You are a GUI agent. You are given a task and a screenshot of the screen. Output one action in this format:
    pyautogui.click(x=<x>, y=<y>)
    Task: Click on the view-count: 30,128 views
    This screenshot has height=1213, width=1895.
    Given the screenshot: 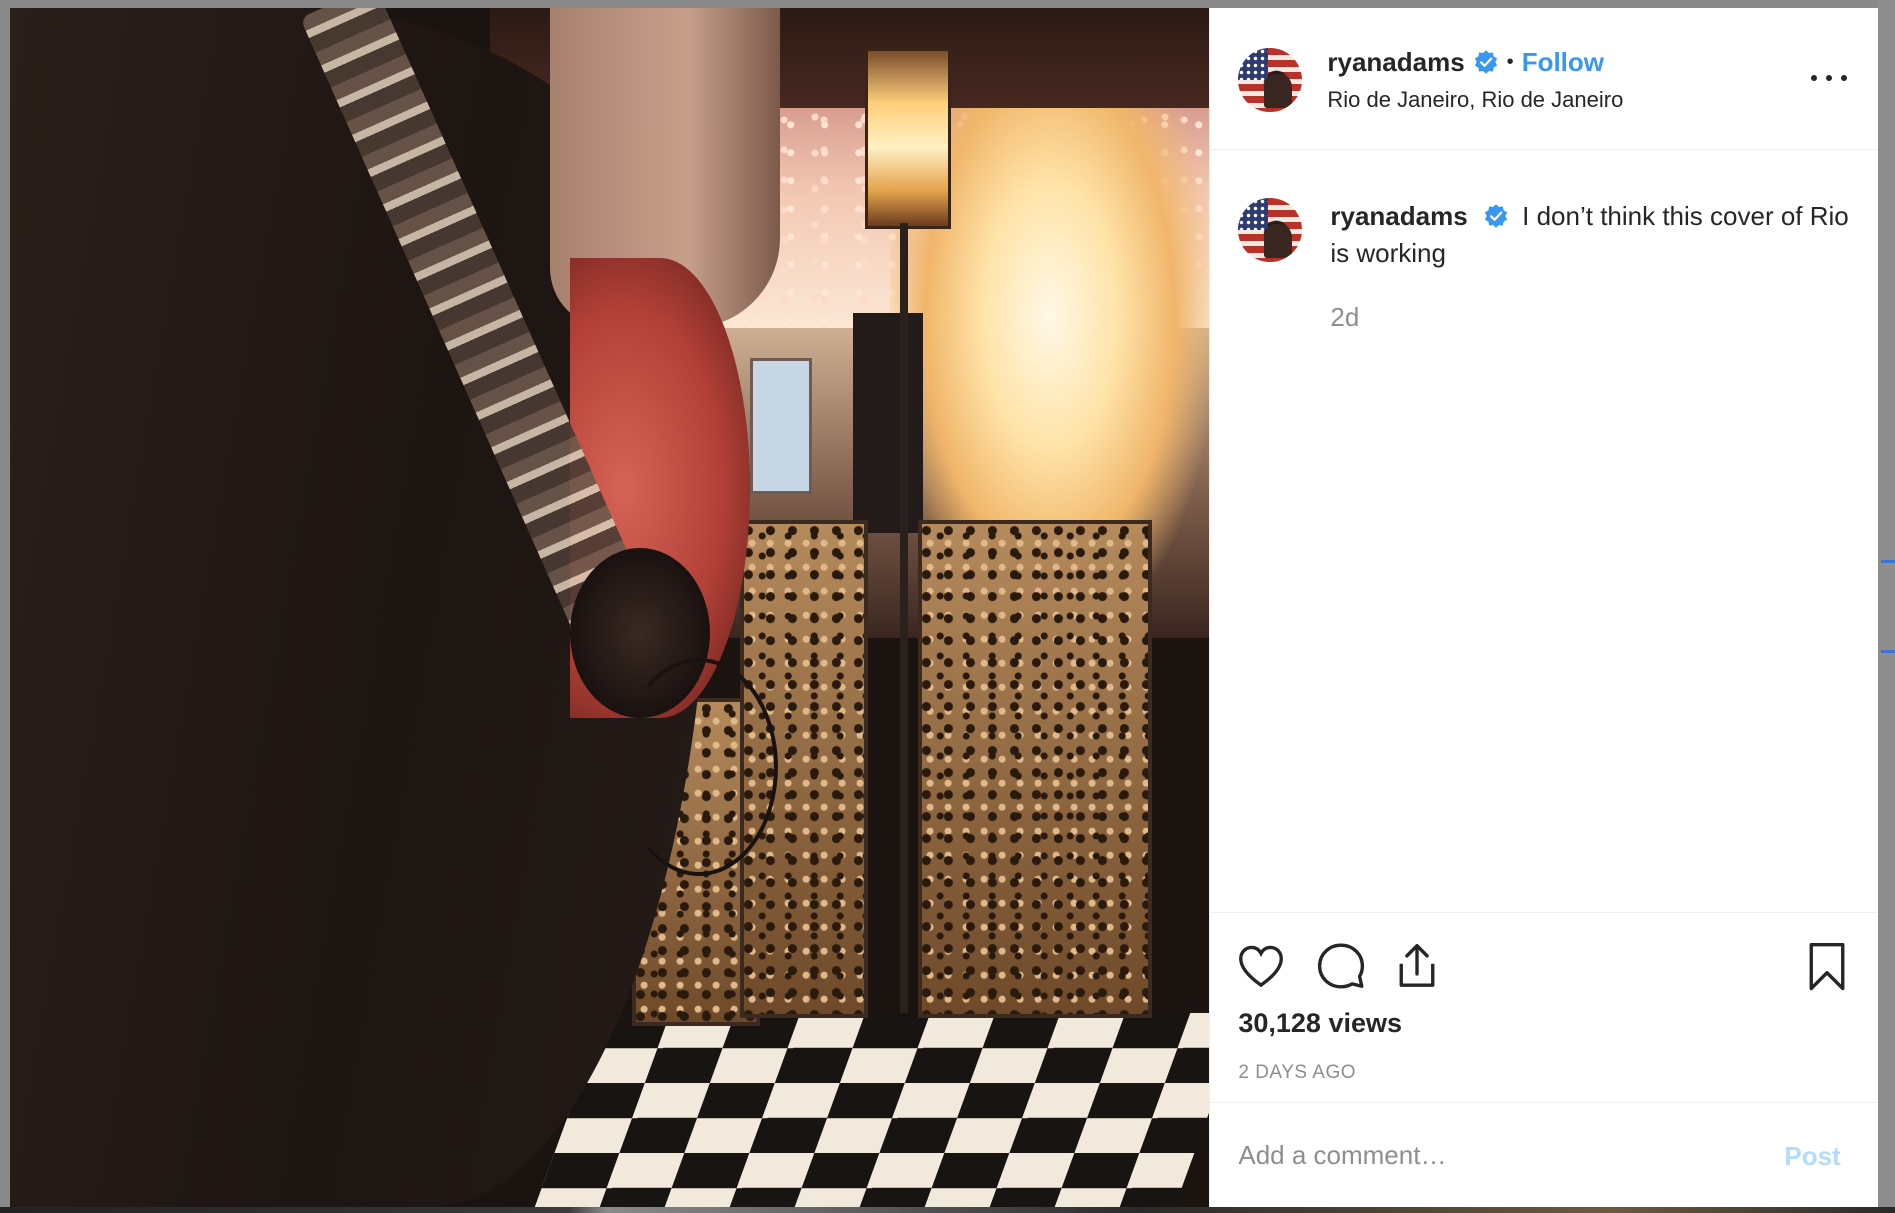 What is the action you would take?
    pyautogui.click(x=1320, y=1023)
    